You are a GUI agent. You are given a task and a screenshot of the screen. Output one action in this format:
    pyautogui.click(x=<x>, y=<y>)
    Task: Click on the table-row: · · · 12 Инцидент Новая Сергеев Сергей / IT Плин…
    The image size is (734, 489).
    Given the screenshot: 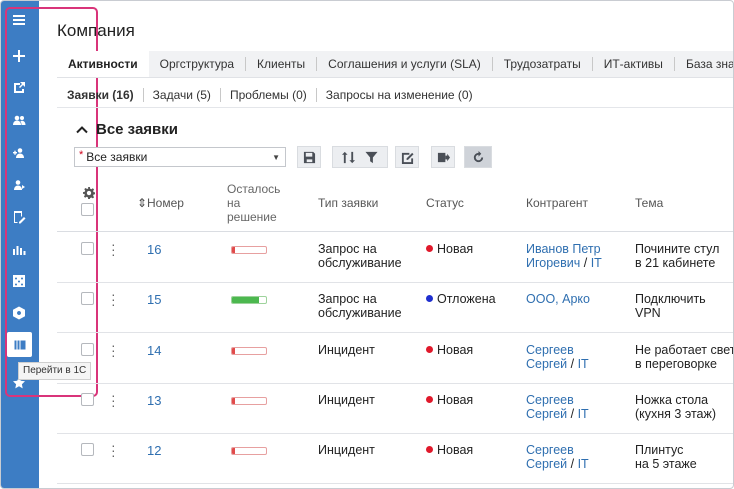 What is the action you would take?
    pyautogui.click(x=395, y=458)
    